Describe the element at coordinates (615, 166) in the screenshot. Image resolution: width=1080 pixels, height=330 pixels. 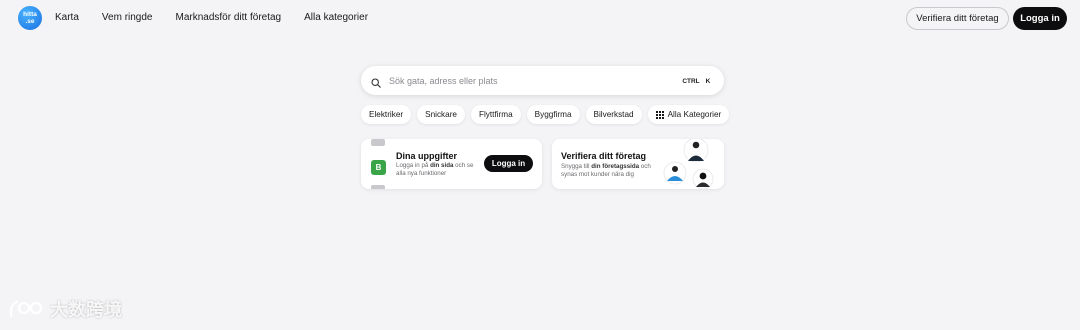
I see `card-text-bold: din företagssida` at that location.